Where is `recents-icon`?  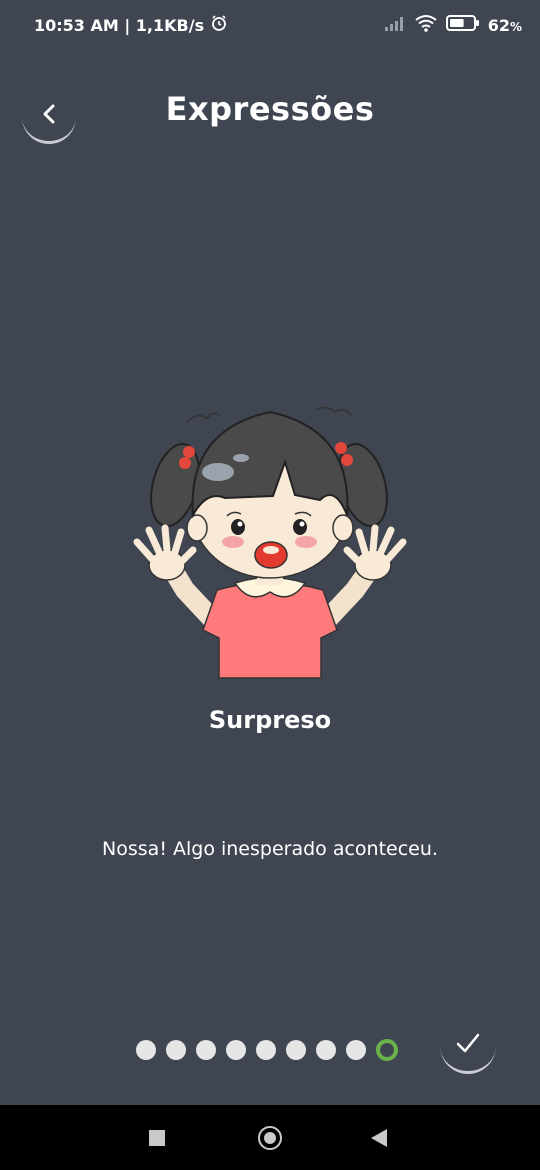 recents-icon is located at coordinates (157, 1138).